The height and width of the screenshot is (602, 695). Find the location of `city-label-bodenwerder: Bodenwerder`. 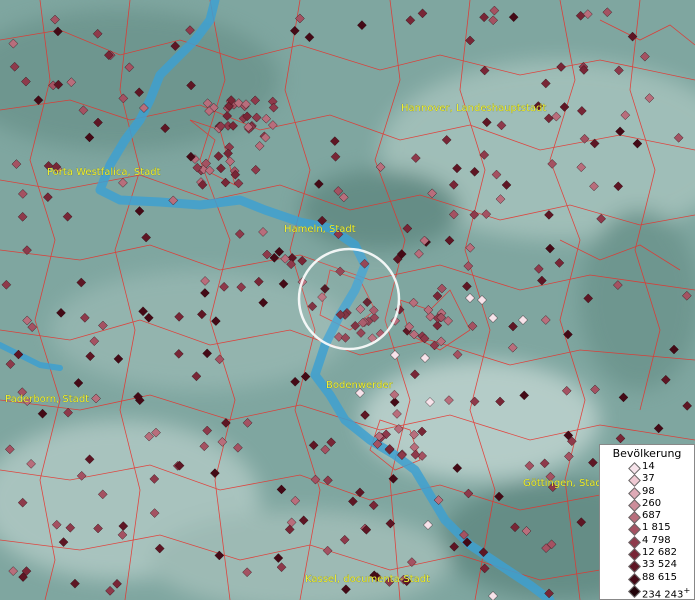

city-label-bodenwerder: Bodenwerder is located at coordinates (360, 385).